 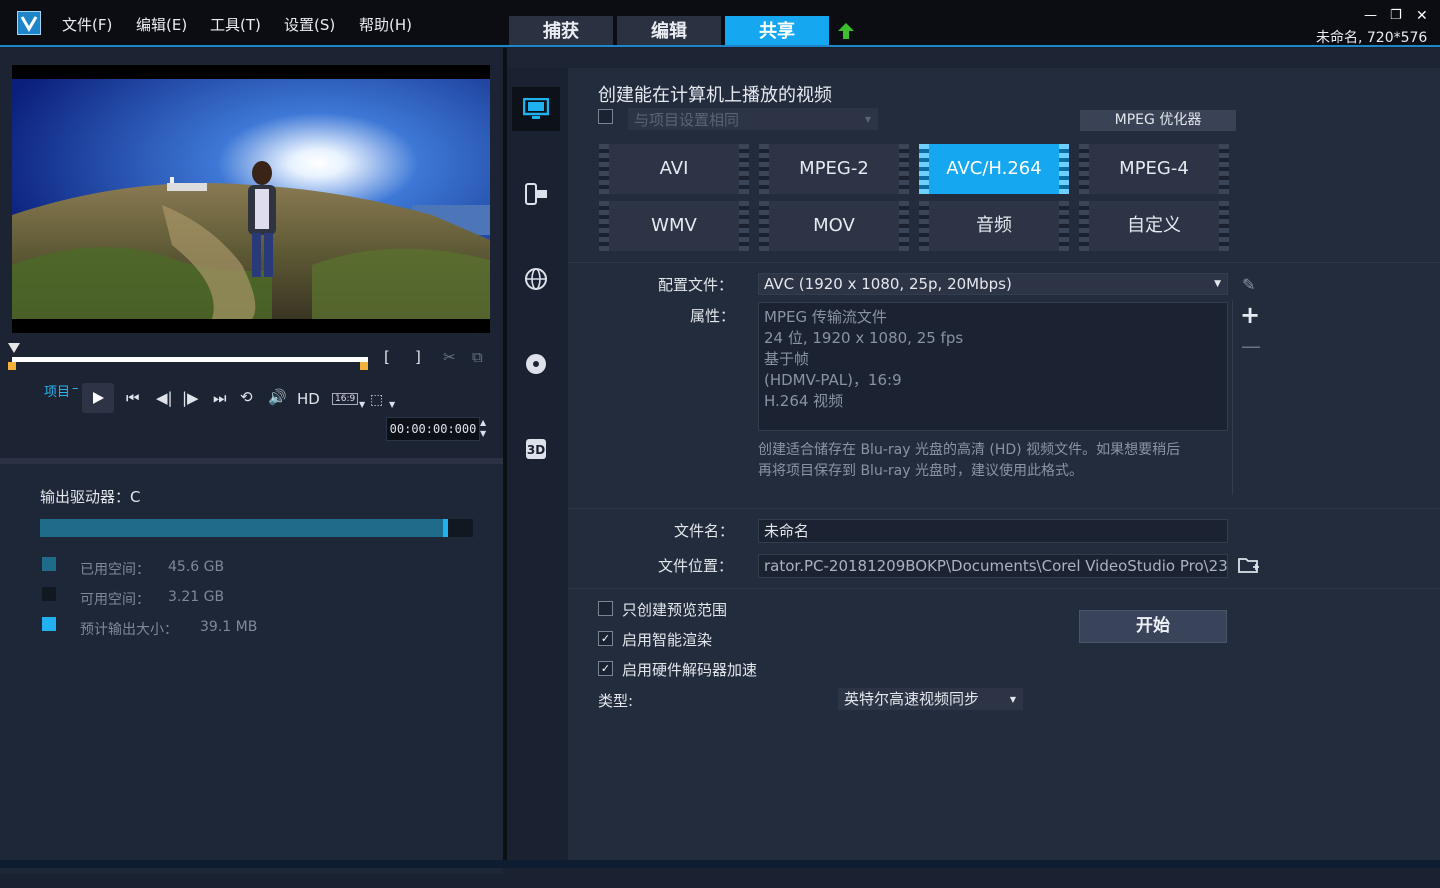 I want to click on folder-icon, so click(x=1249, y=567).